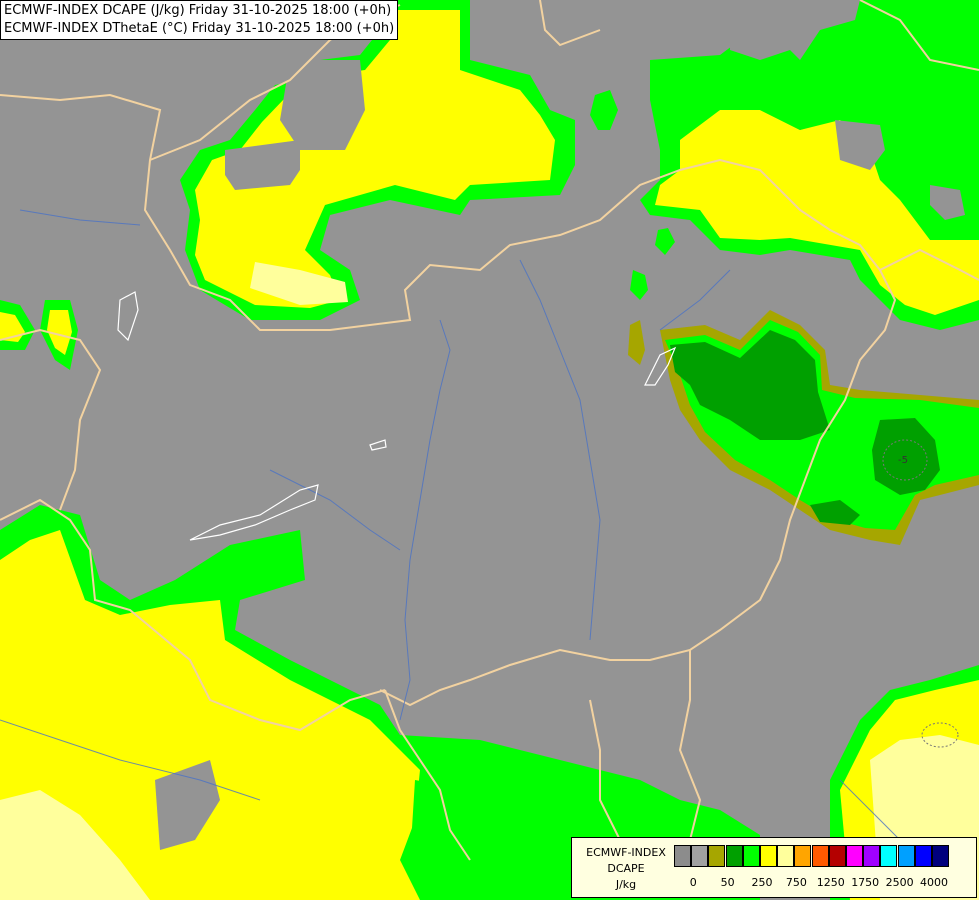 The height and width of the screenshot is (900, 979). Describe the element at coordinates (830, 882) in the screenshot. I see `legend-tick-label: 1250` at that location.